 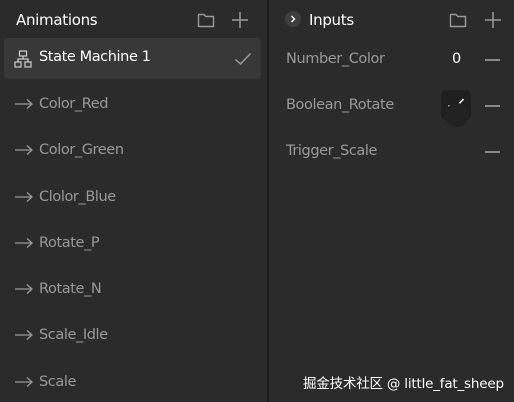 What do you see at coordinates (132, 246) in the screenshot?
I see `animation-item-rotate-p: Rotate_P` at bounding box center [132, 246].